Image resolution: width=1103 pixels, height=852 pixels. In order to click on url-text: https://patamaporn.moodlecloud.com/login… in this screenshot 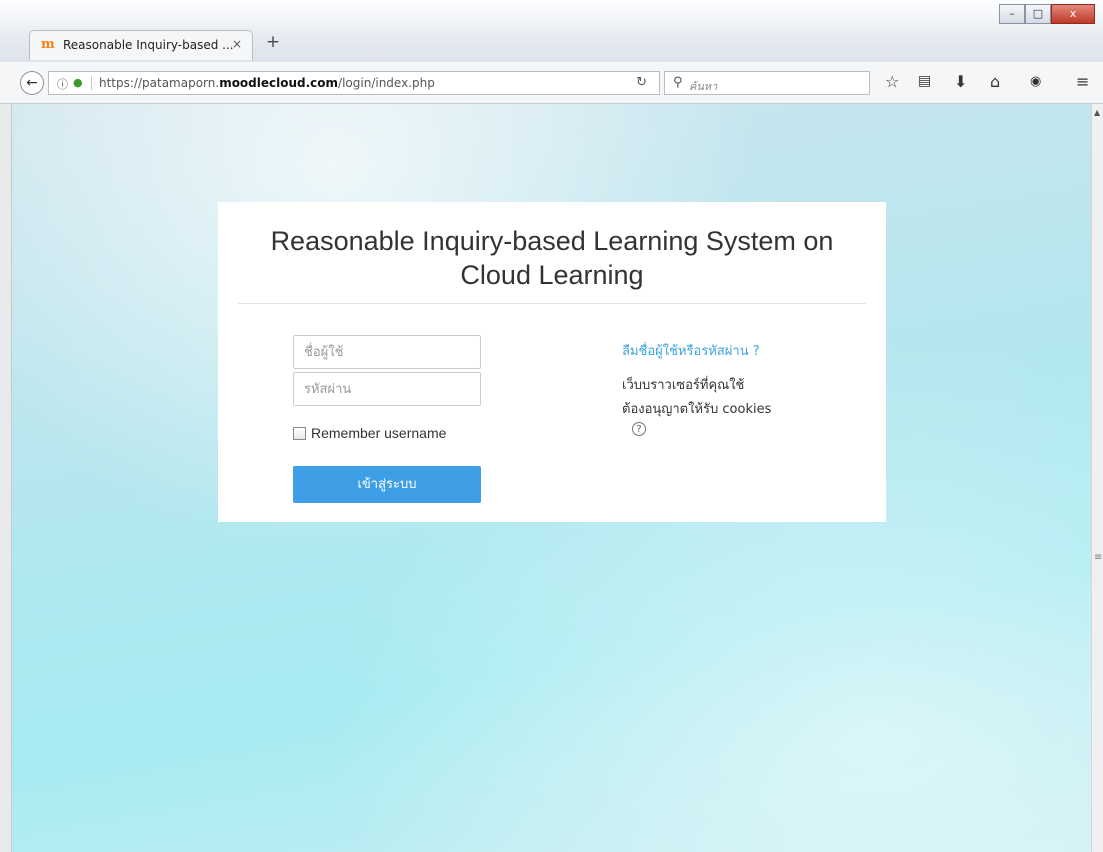, I will do `click(267, 83)`.